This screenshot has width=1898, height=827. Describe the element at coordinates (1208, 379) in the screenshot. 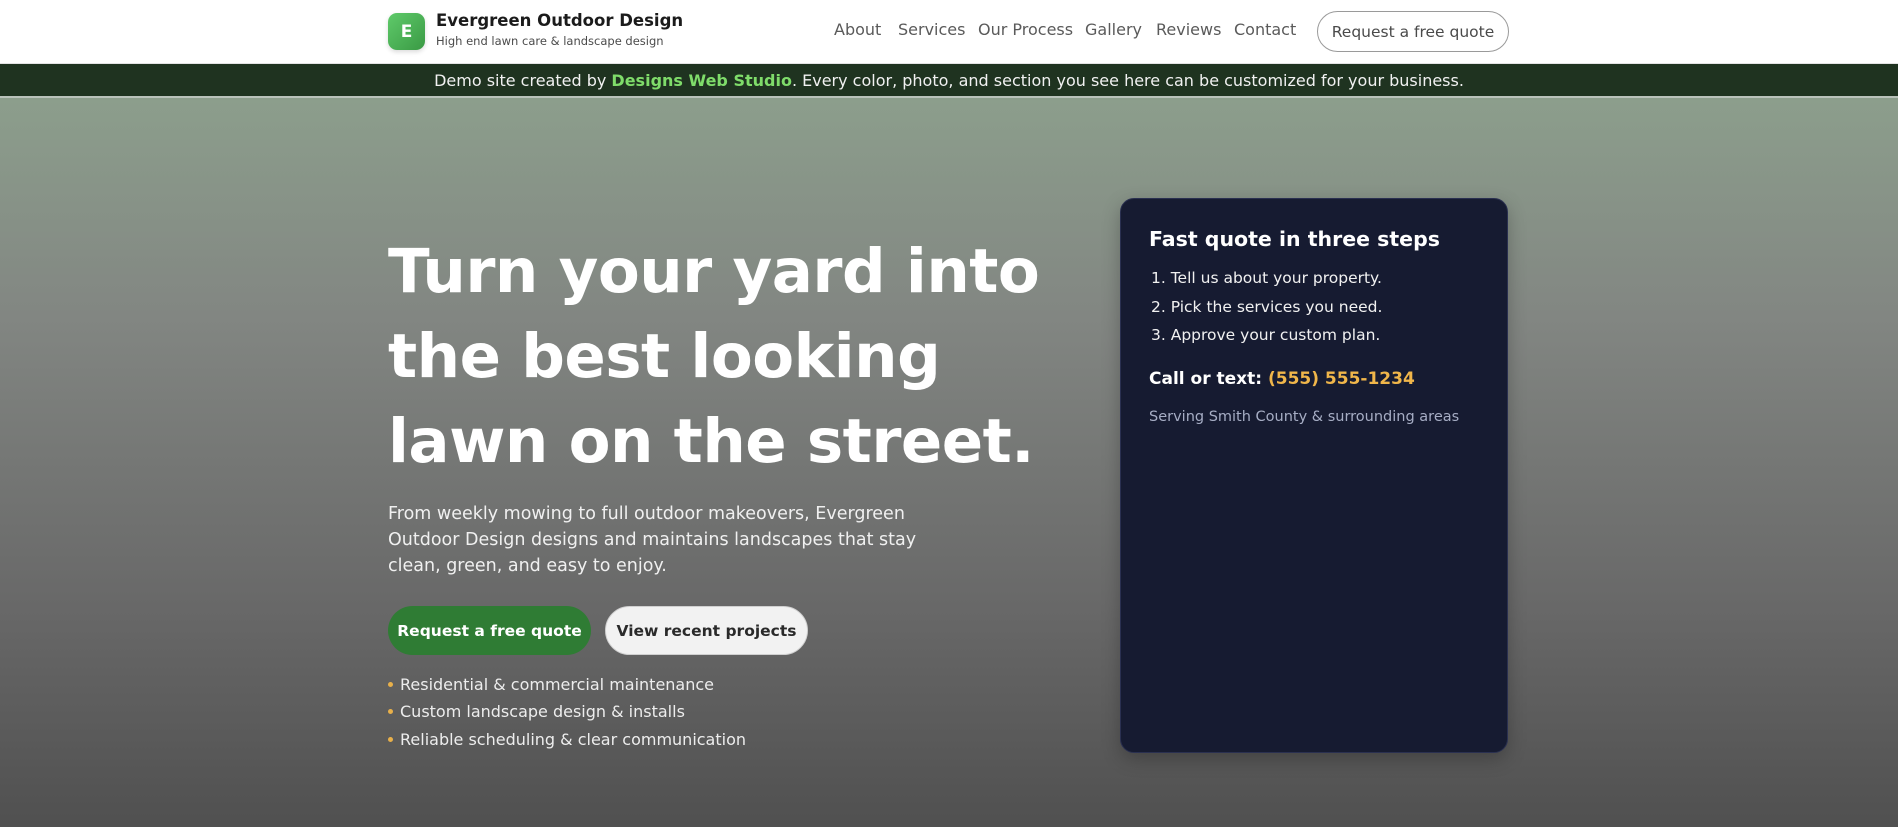

I see `call-label: Call or text:` at that location.